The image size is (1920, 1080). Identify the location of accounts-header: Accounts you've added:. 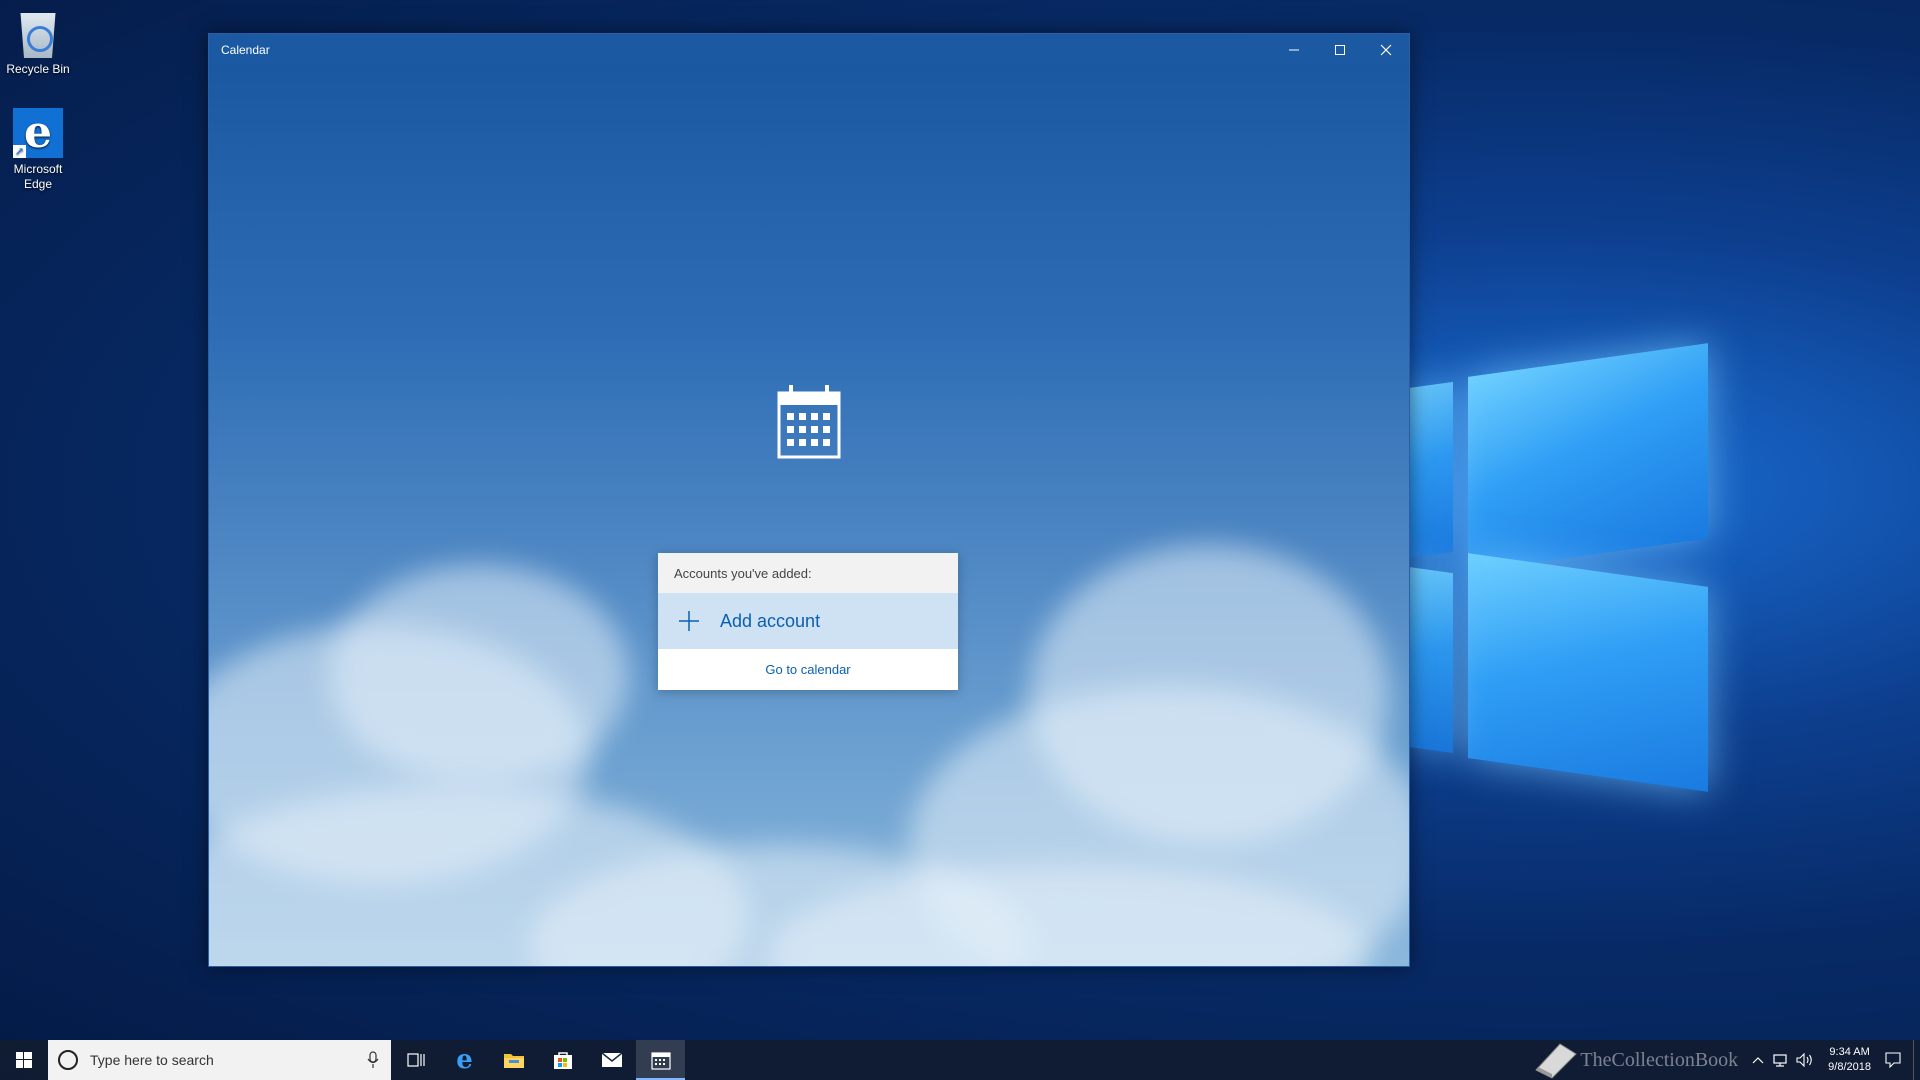
(808, 573).